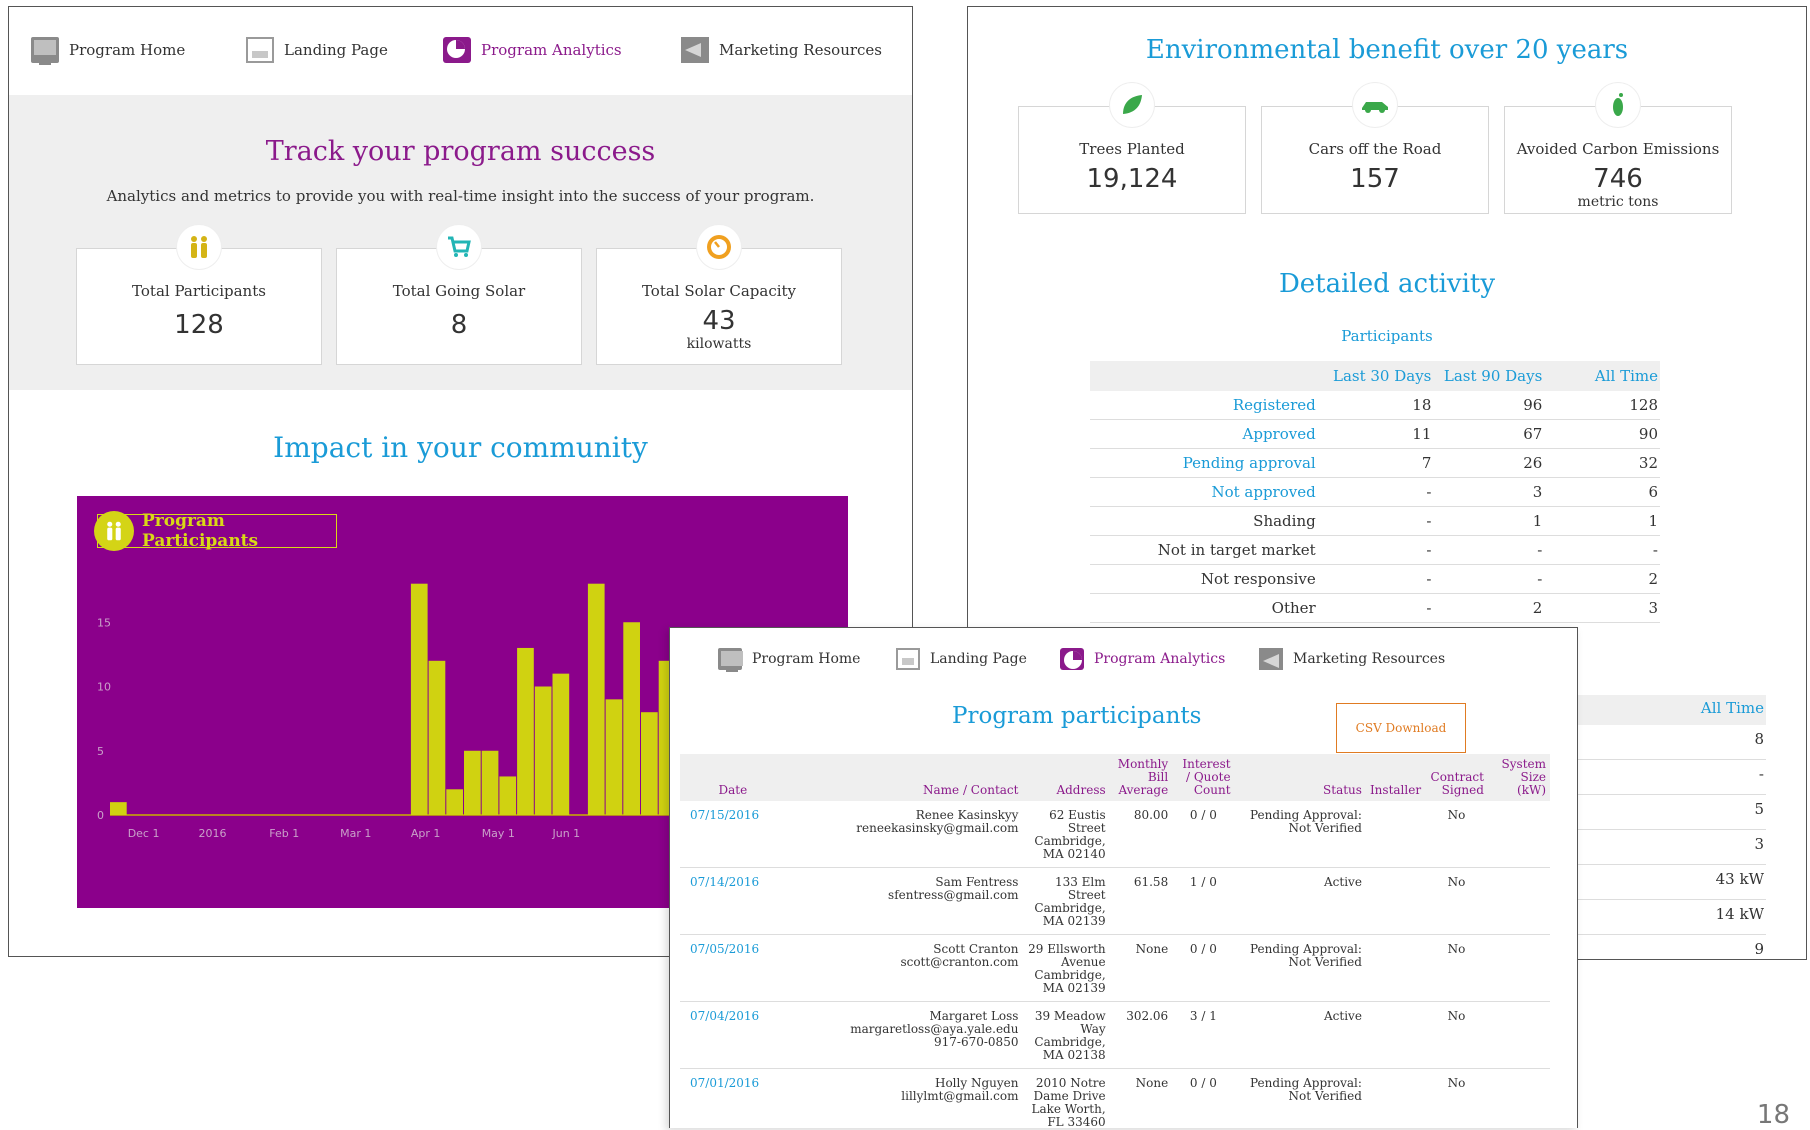 This screenshot has width=1810, height=1130. What do you see at coordinates (1395, 777) in the screenshot?
I see `column-header: Installer` at bounding box center [1395, 777].